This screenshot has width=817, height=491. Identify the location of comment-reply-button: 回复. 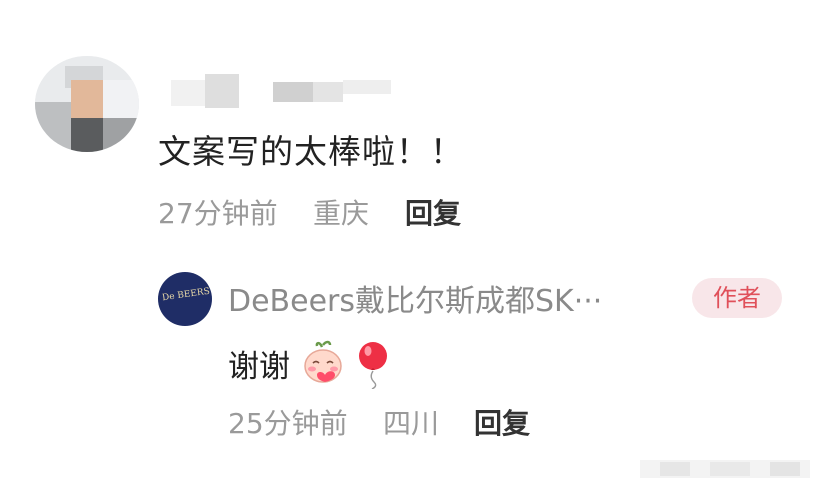
(433, 212).